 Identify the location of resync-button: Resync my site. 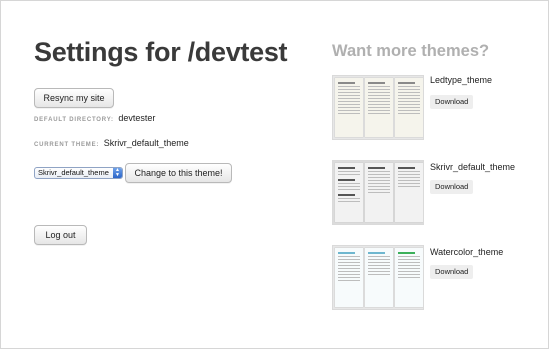
(74, 98).